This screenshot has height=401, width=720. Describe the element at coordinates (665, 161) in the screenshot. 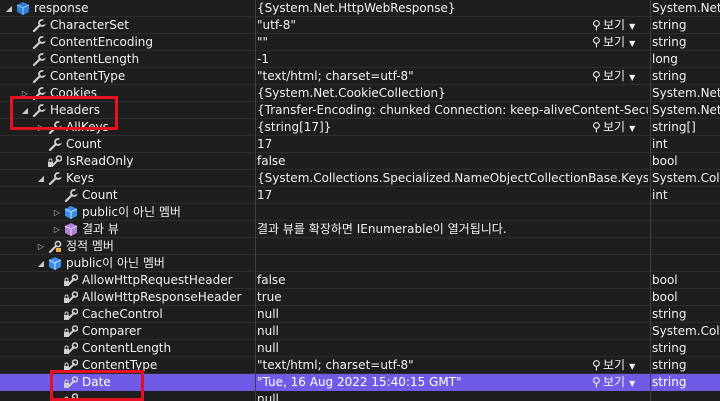

I see `type-cell: bool` at that location.